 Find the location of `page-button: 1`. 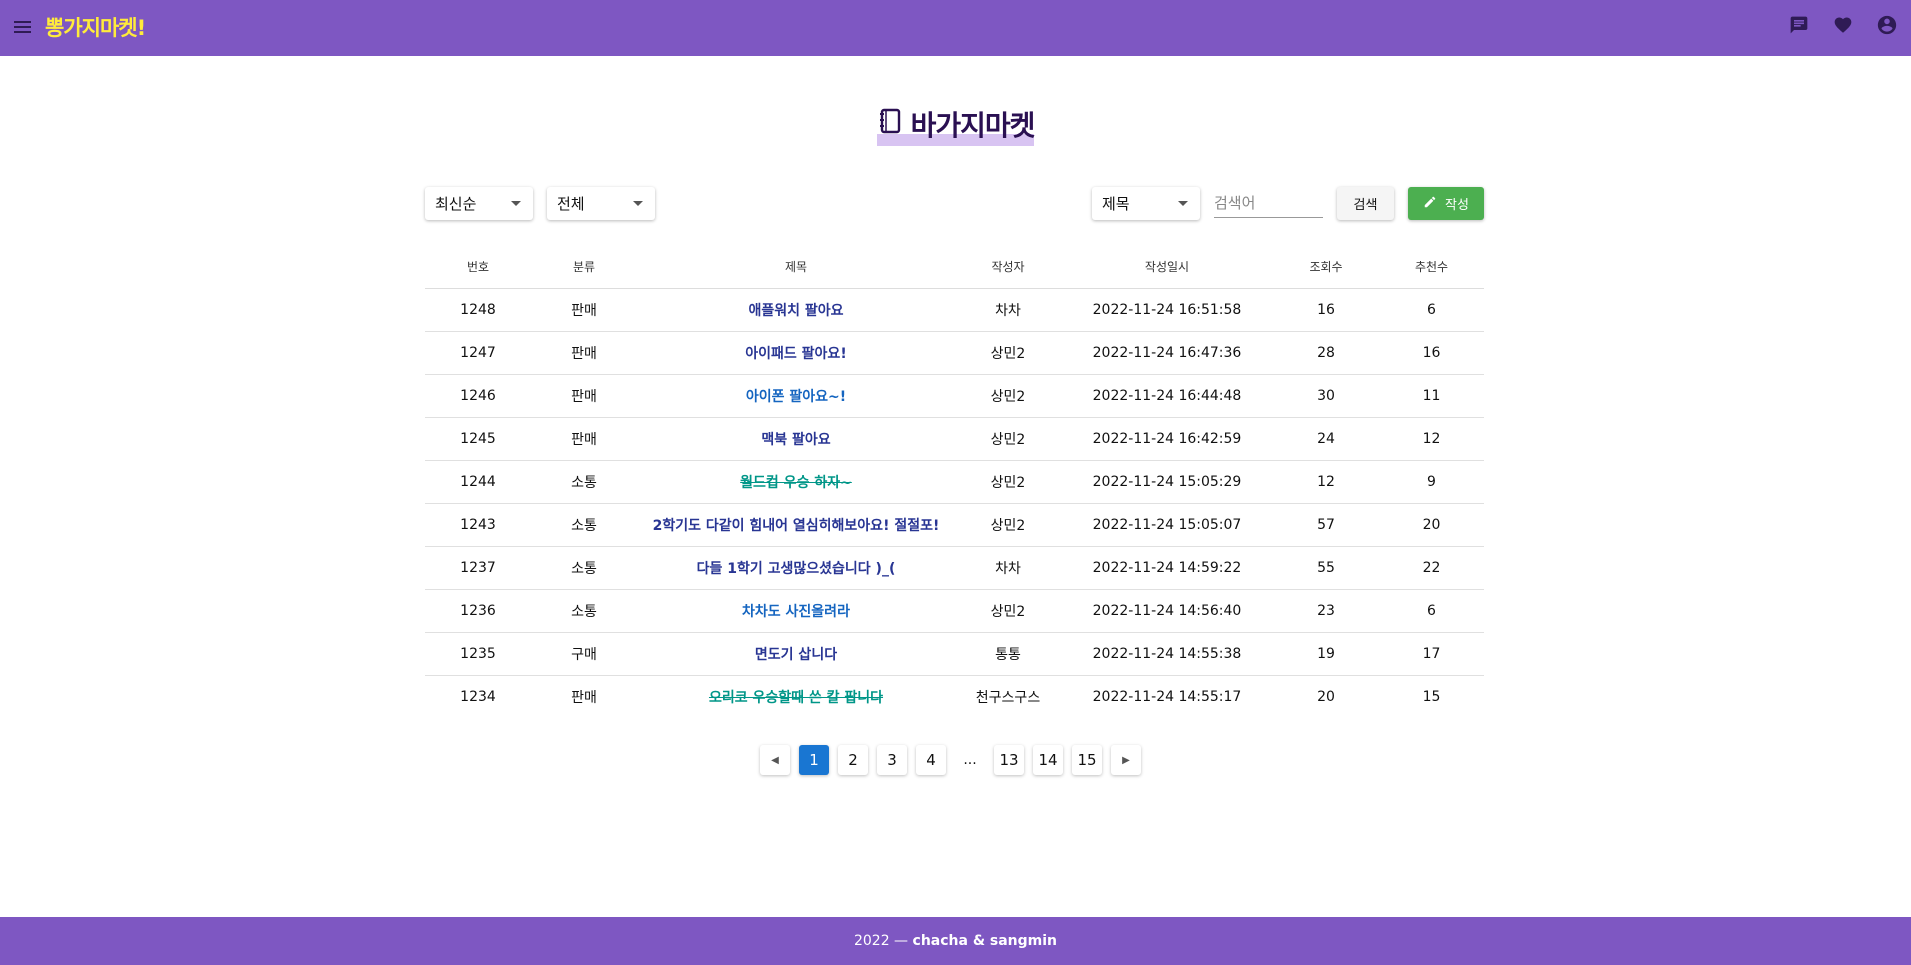

page-button: 1 is located at coordinates (814, 760).